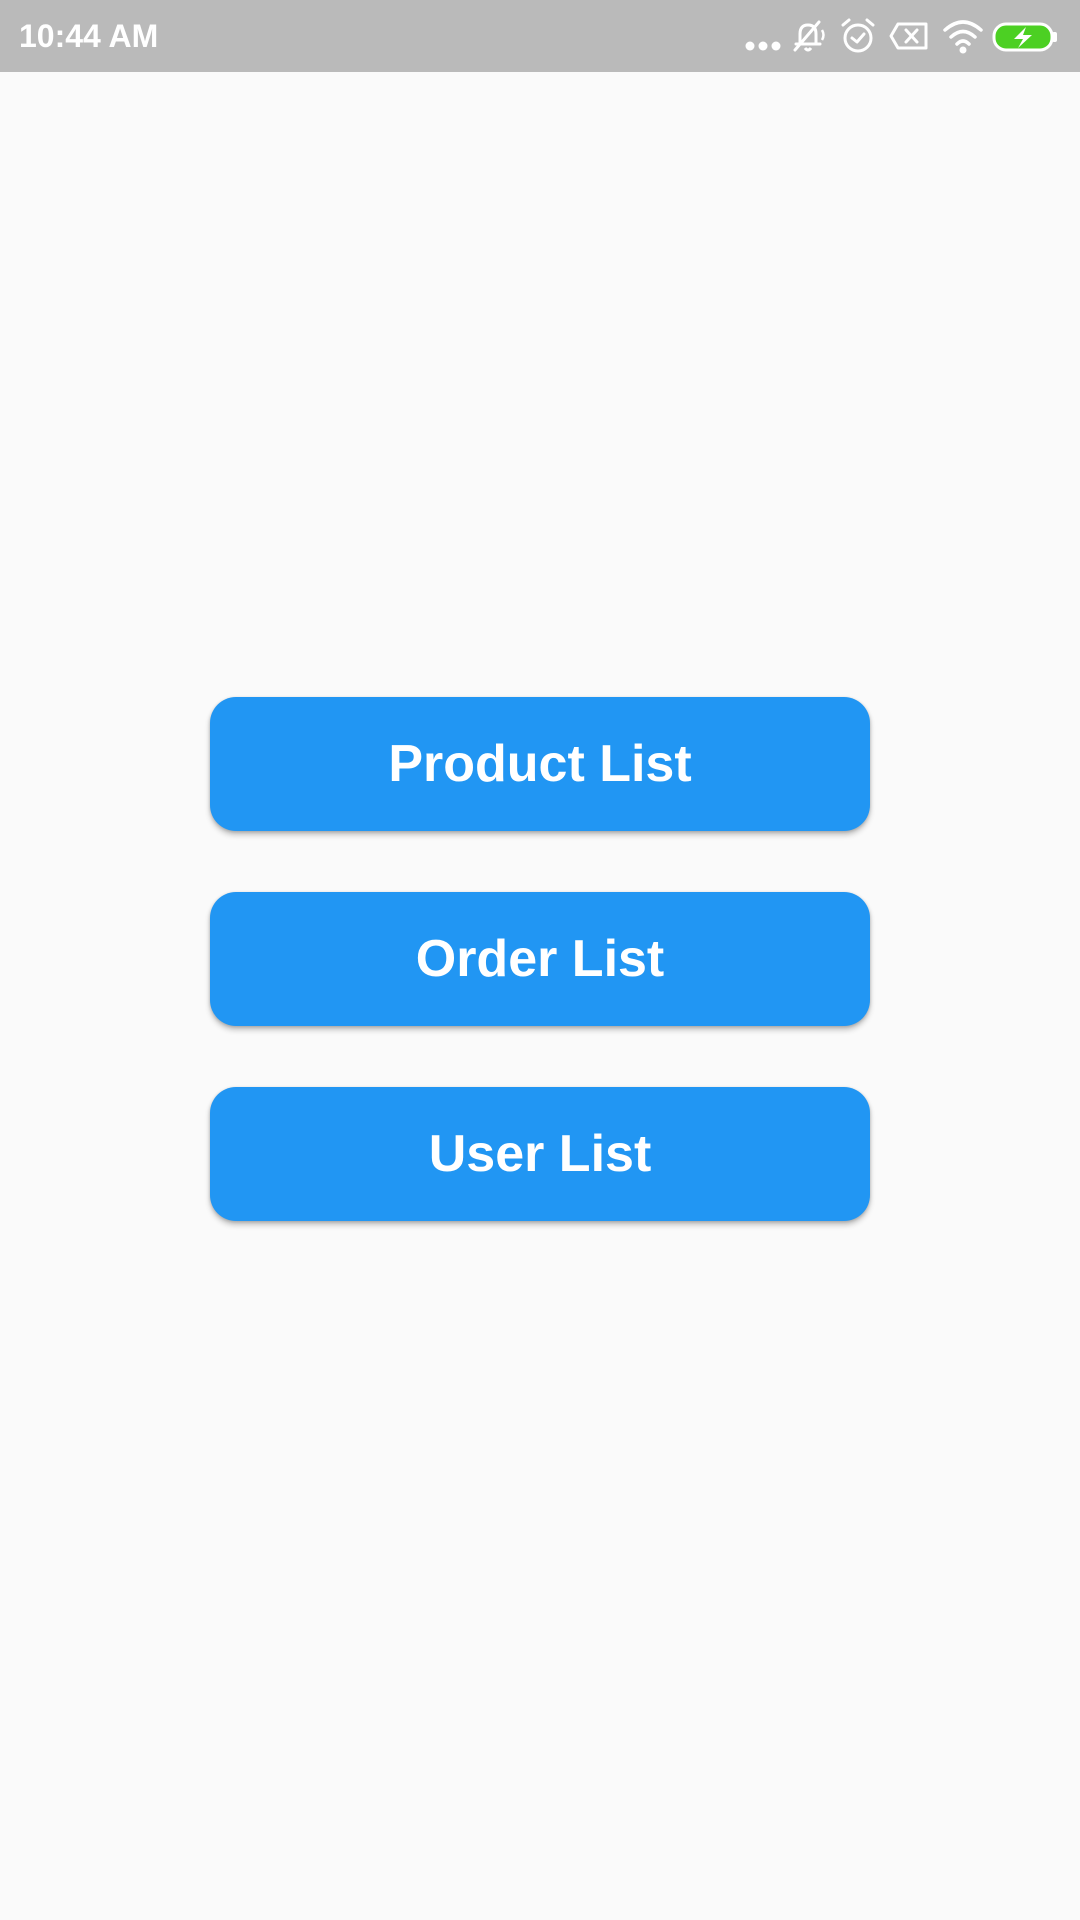  What do you see at coordinates (1024, 37) in the screenshot?
I see `battery-charging-icon` at bounding box center [1024, 37].